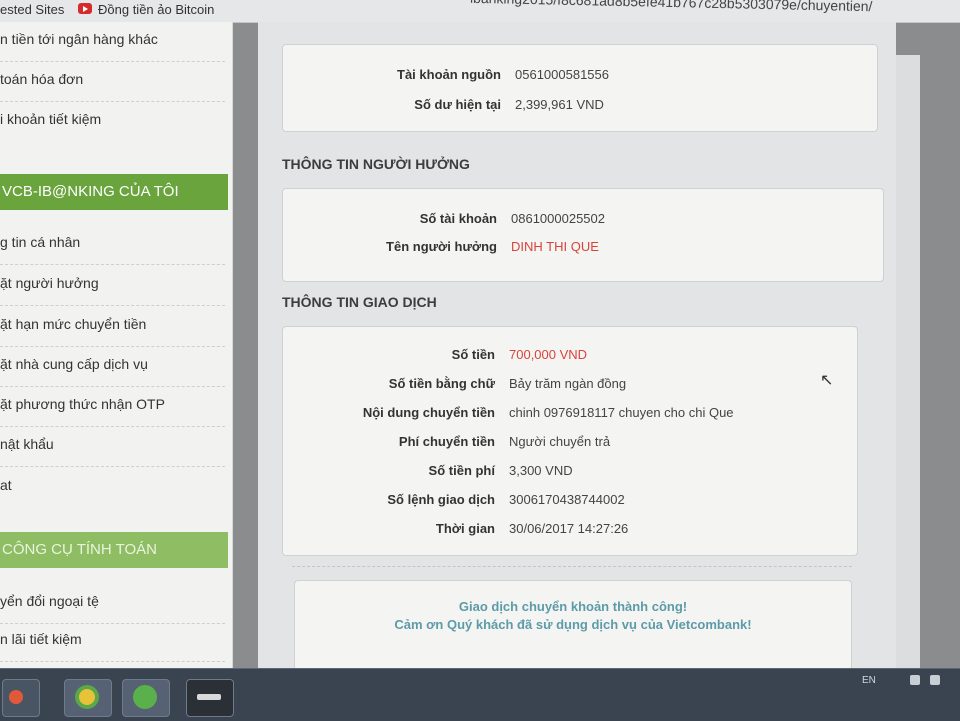 Image resolution: width=960 pixels, height=721 pixels. Describe the element at coordinates (114, 550) in the screenshot. I see `sidebar-section-tools: CÔNG CỤ TÍNH TOÁN` at that location.